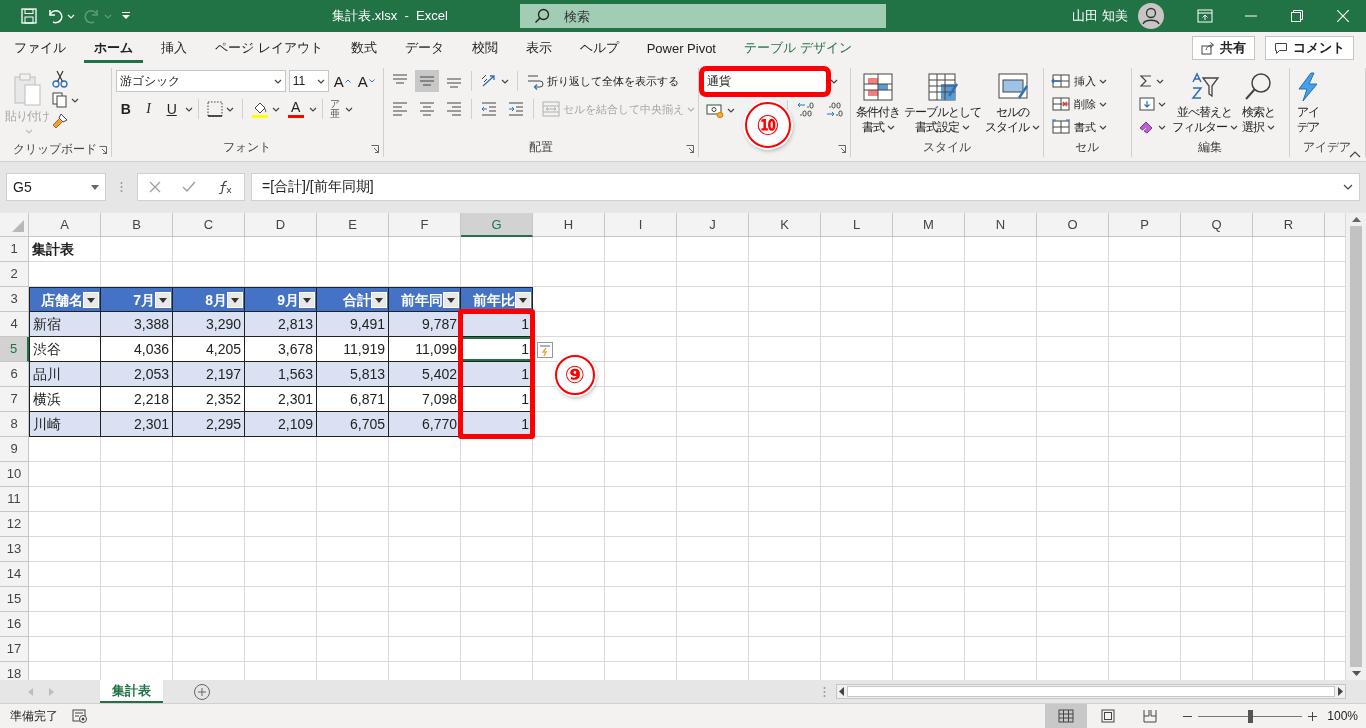 This screenshot has width=1366, height=728. What do you see at coordinates (1348, 187) in the screenshot?
I see `expand-icon` at bounding box center [1348, 187].